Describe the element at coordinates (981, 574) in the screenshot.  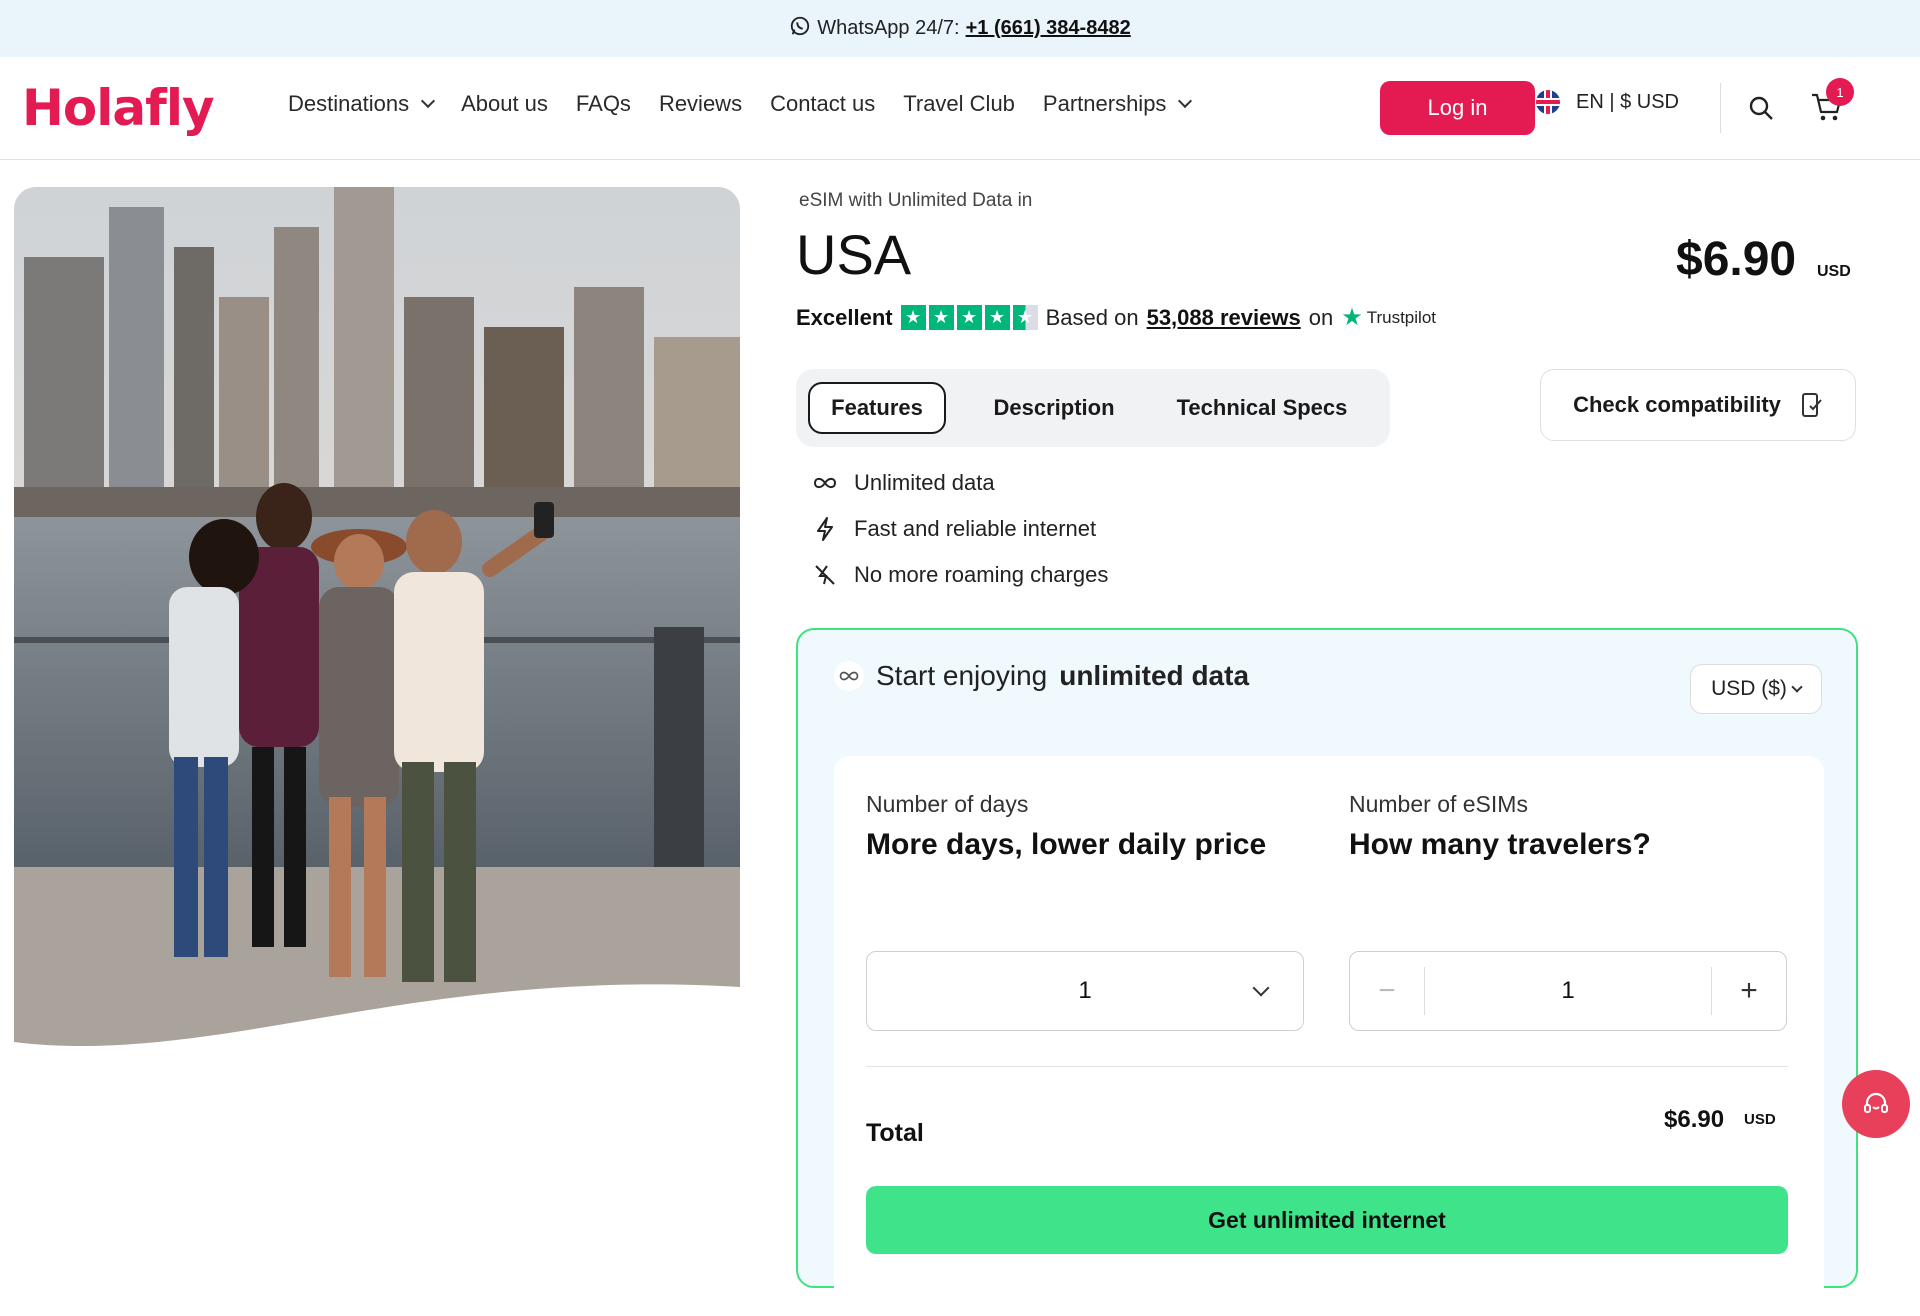
I see `feature-label: No more roaming charges` at that location.